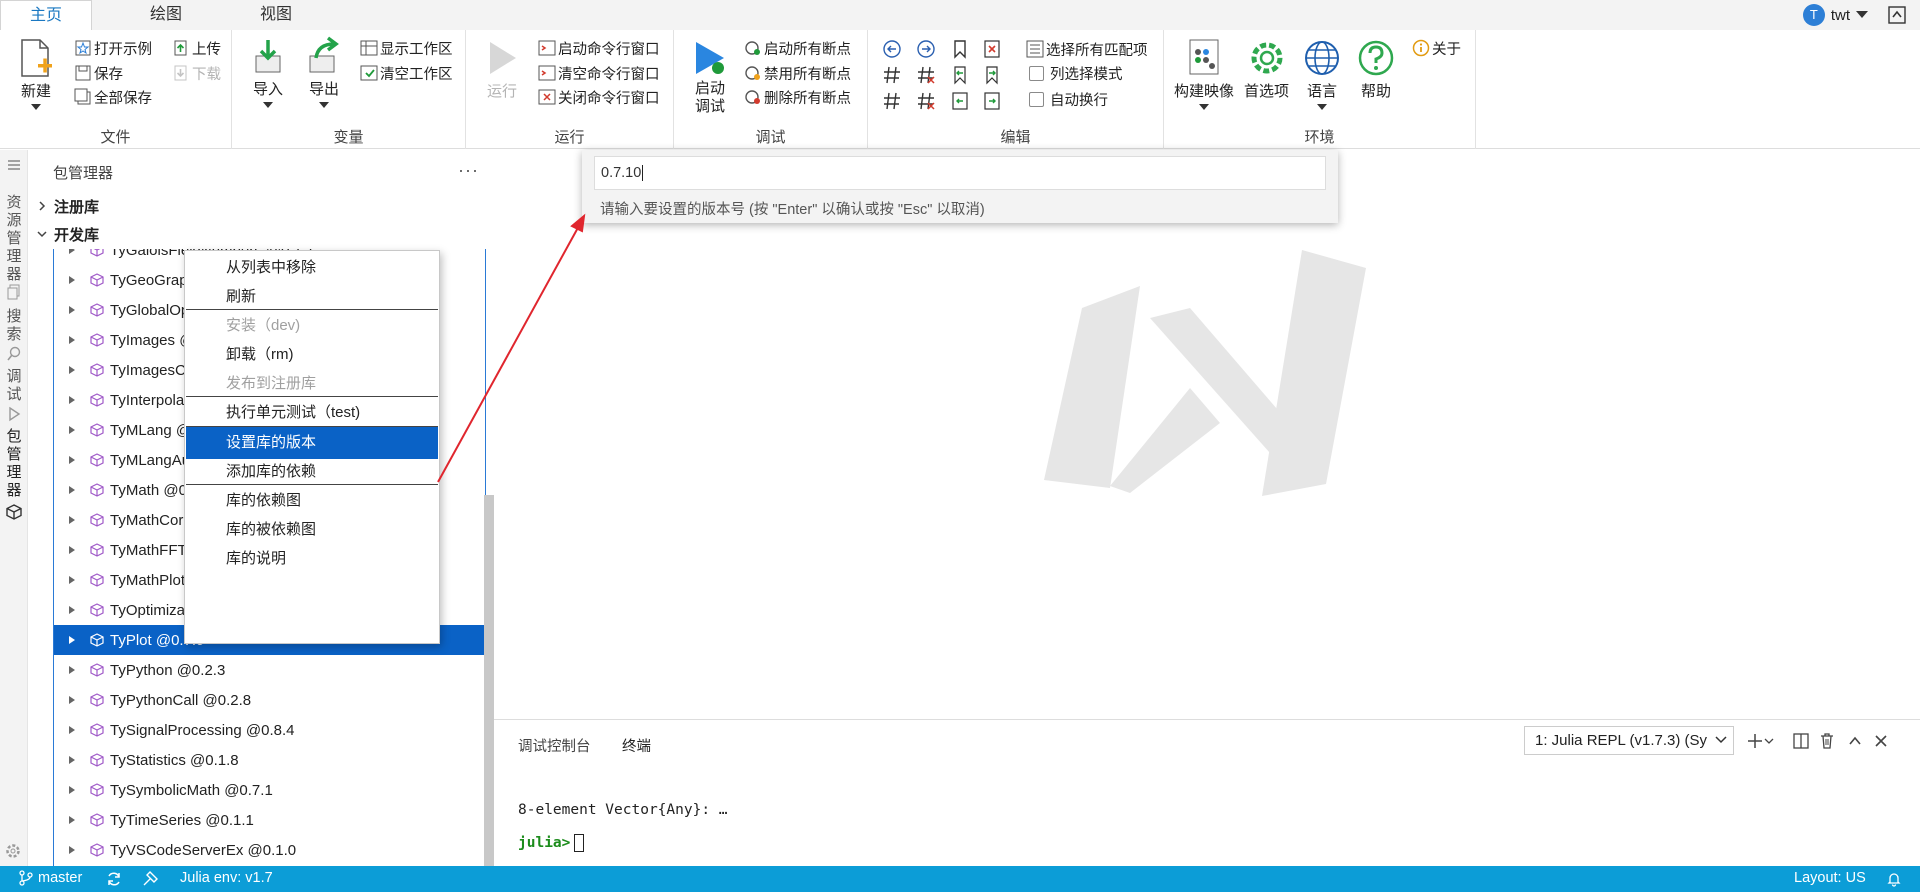 This screenshot has height=892, width=1920. Describe the element at coordinates (269, 790) in the screenshot. I see `package-row: TySymbolicMath @0.7.1` at that location.